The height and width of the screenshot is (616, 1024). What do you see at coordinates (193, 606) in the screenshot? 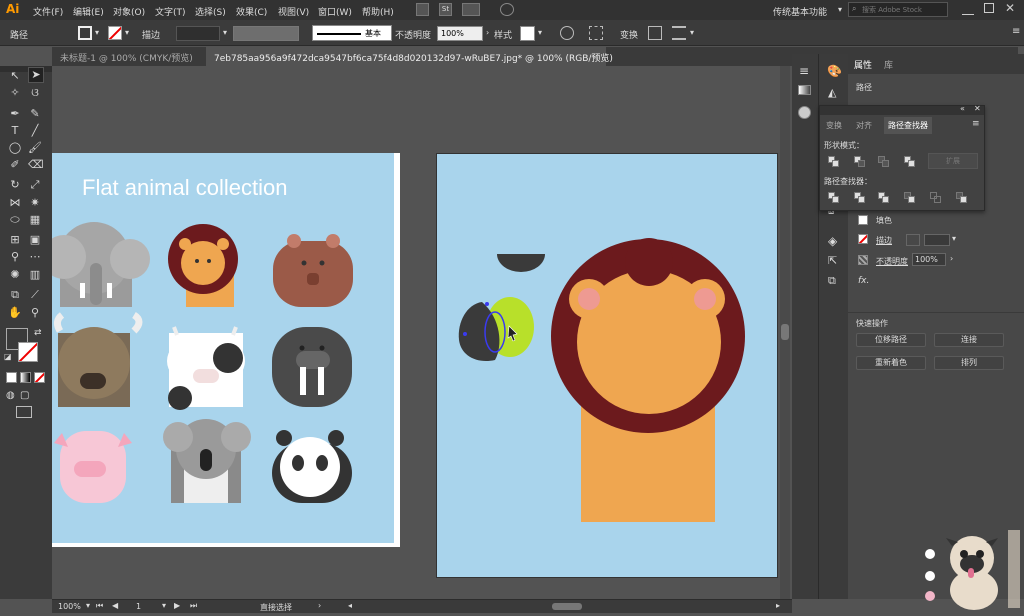
I see `last-artboard-icon: ⏭` at bounding box center [193, 606].